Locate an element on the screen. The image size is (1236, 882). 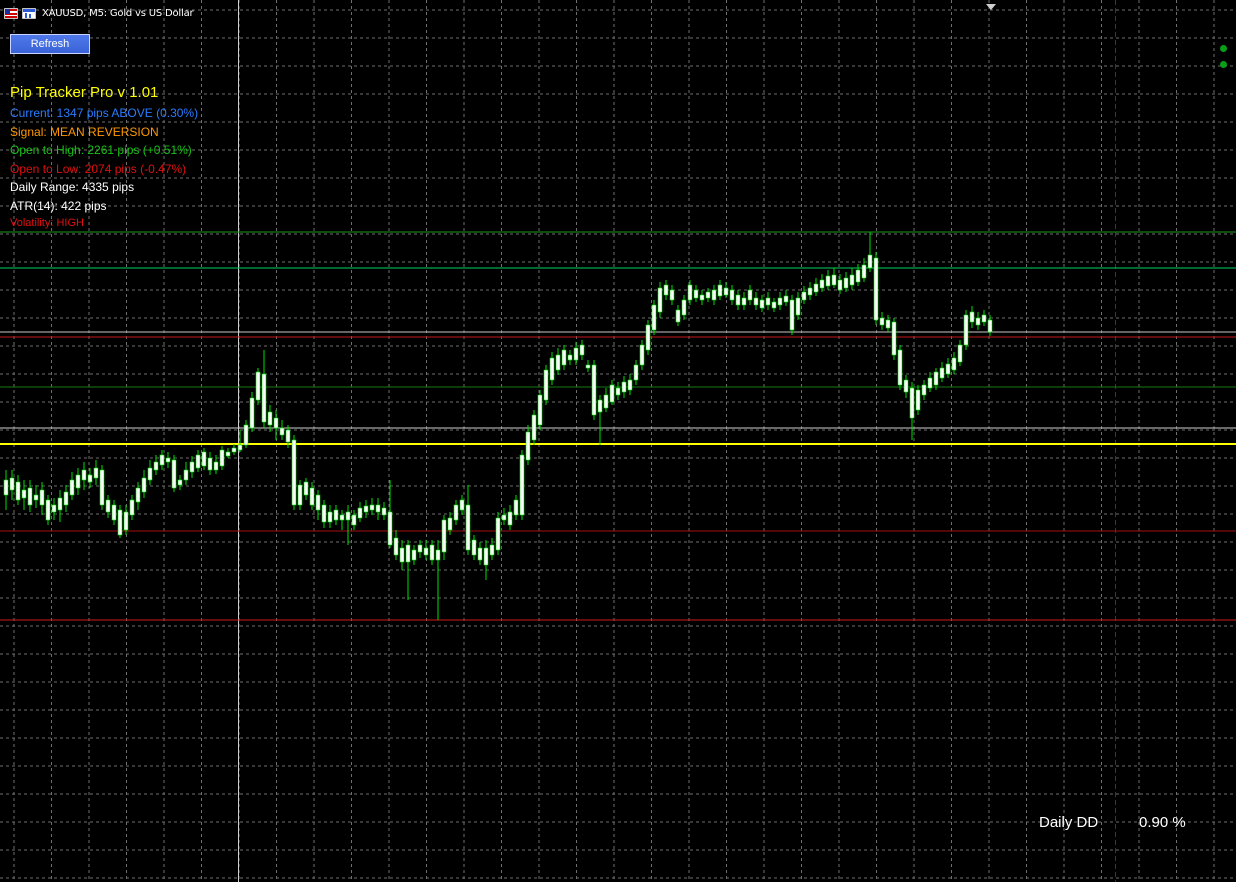
daily-range-line: Daily Range: 4335 pips is located at coordinates (72, 187).